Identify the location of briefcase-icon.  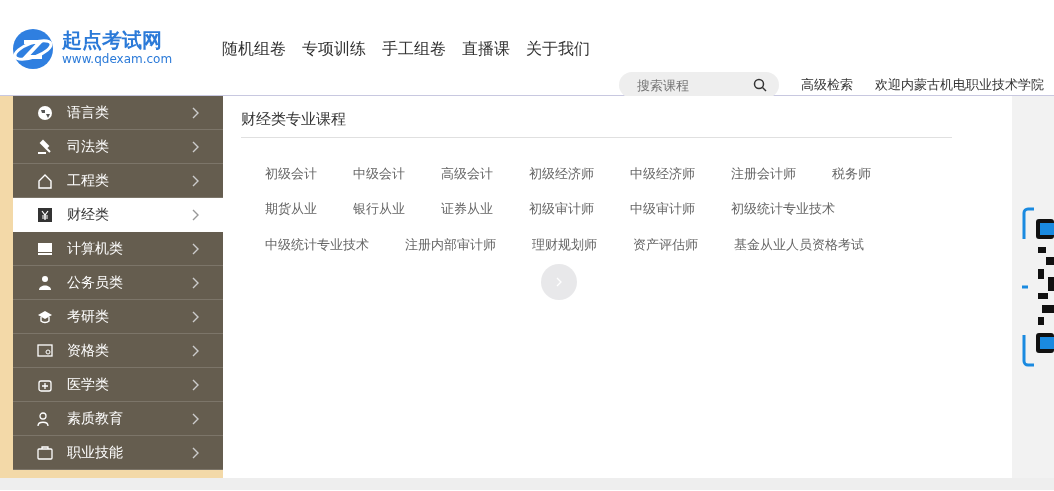
(45, 452).